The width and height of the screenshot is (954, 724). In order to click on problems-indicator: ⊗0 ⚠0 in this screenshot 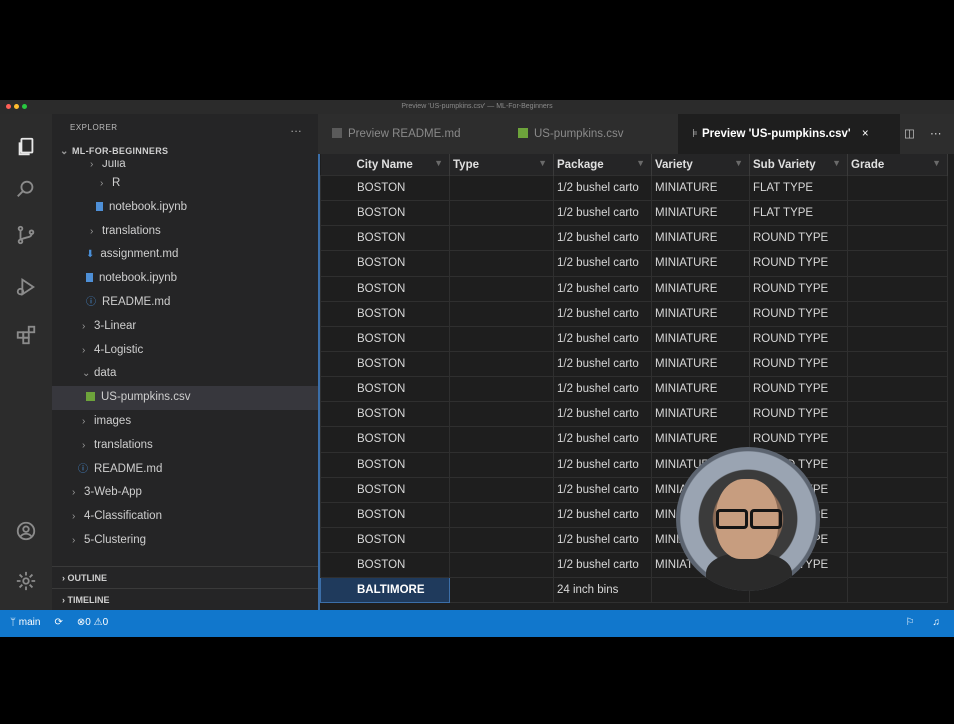, I will do `click(92, 623)`.